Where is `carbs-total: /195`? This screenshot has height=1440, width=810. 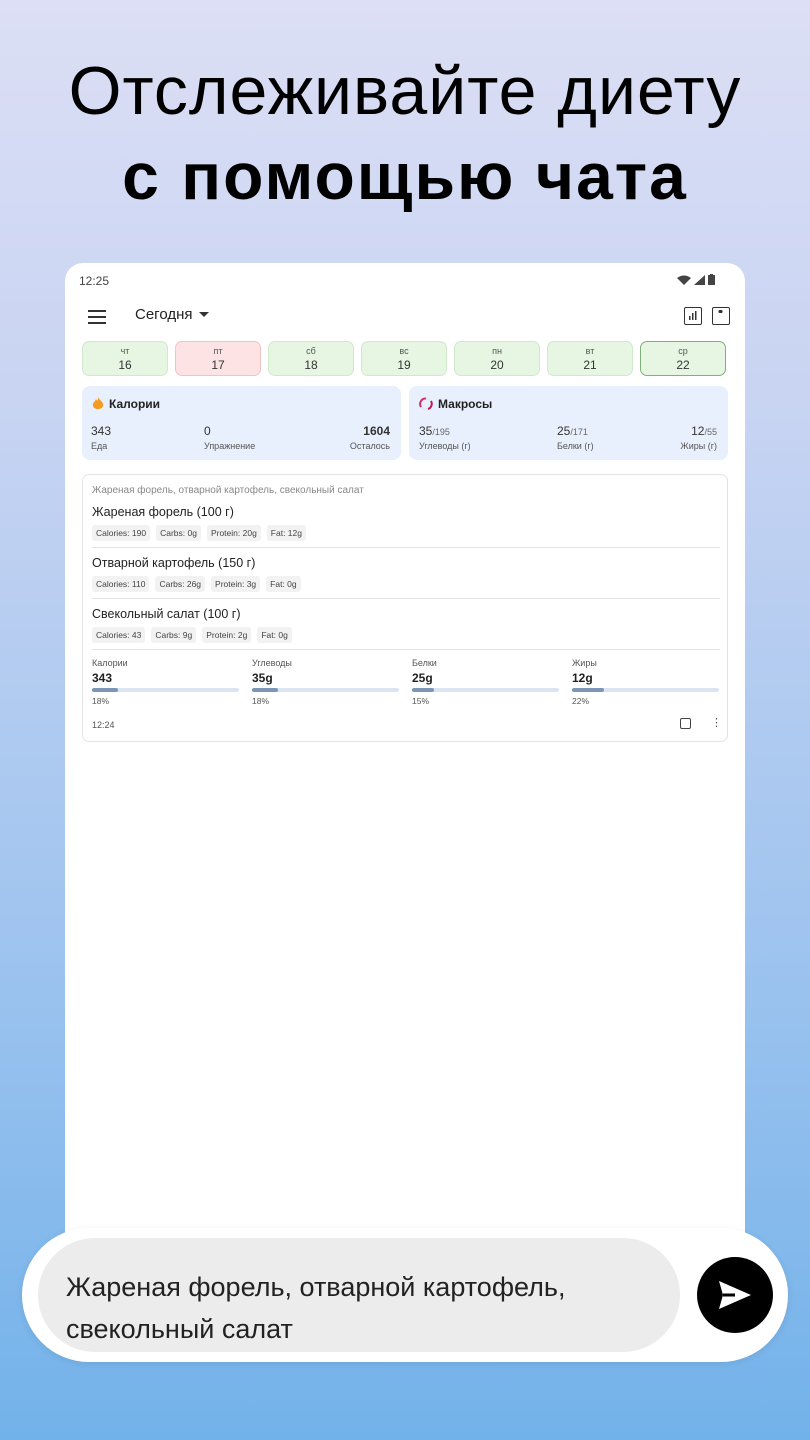
carbs-total: /195 is located at coordinates (441, 432).